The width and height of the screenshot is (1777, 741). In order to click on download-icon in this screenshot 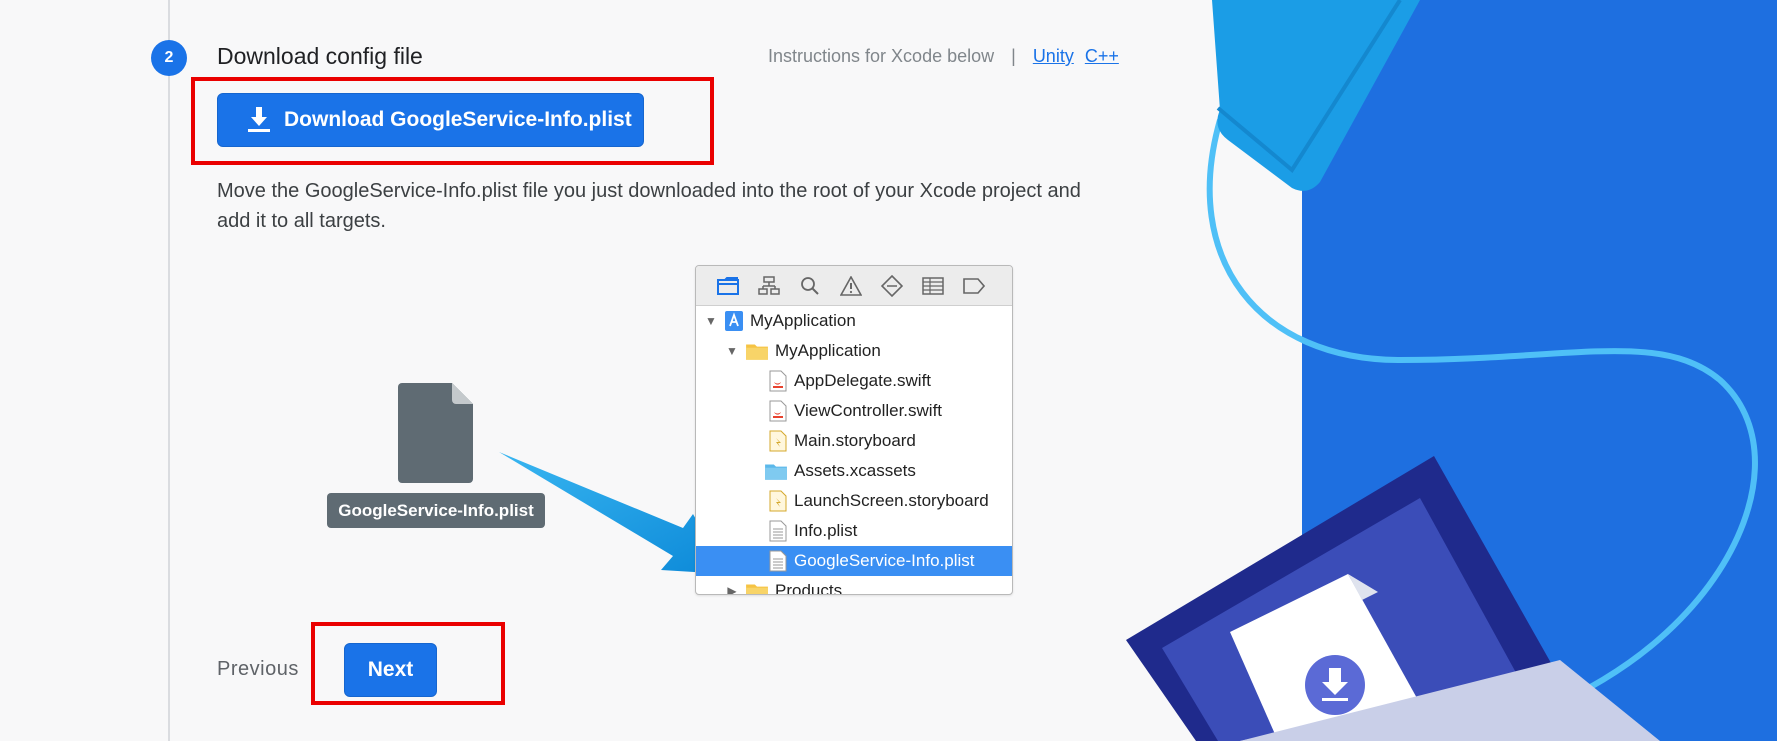, I will do `click(259, 119)`.